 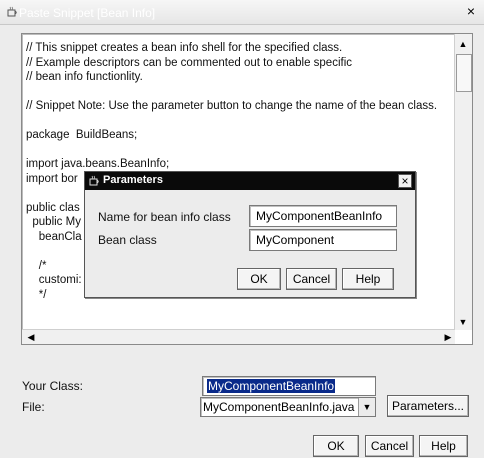 I want to click on file-label: File:, so click(x=33, y=407).